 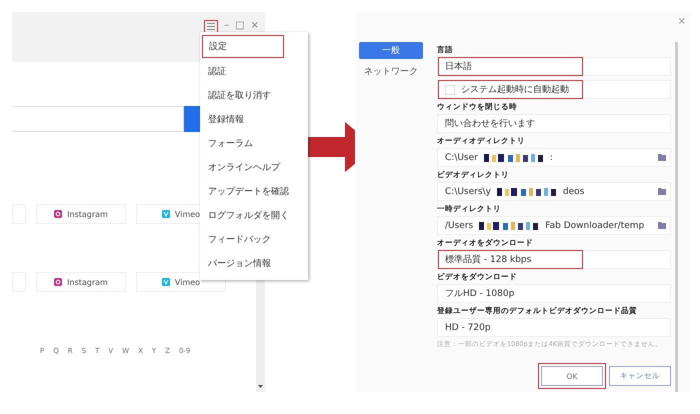 I want to click on menu-item: オンラインヘルプ, so click(x=254, y=167).